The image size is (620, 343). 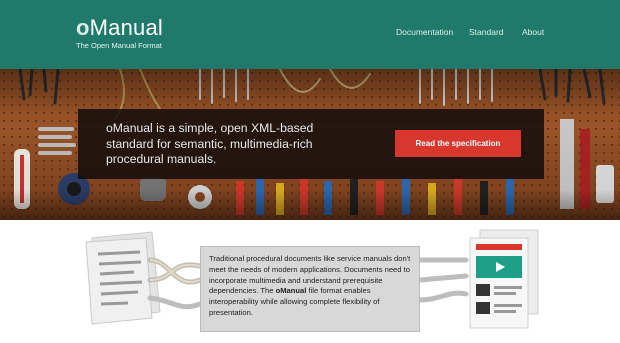 What do you see at coordinates (458, 143) in the screenshot?
I see `read-specification-button: Read the specification` at bounding box center [458, 143].